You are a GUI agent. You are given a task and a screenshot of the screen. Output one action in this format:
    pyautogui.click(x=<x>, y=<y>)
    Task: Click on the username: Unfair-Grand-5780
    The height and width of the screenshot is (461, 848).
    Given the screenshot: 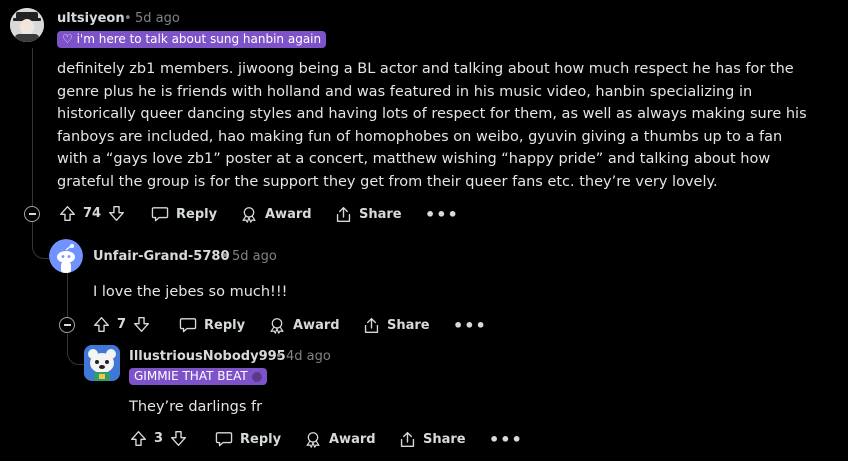 What is the action you would take?
    pyautogui.click(x=161, y=256)
    